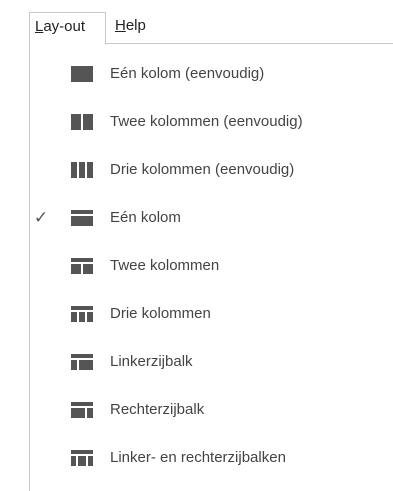  Describe the element at coordinates (151, 361) in the screenshot. I see `menu-item-label: Linkerzijbalk` at that location.